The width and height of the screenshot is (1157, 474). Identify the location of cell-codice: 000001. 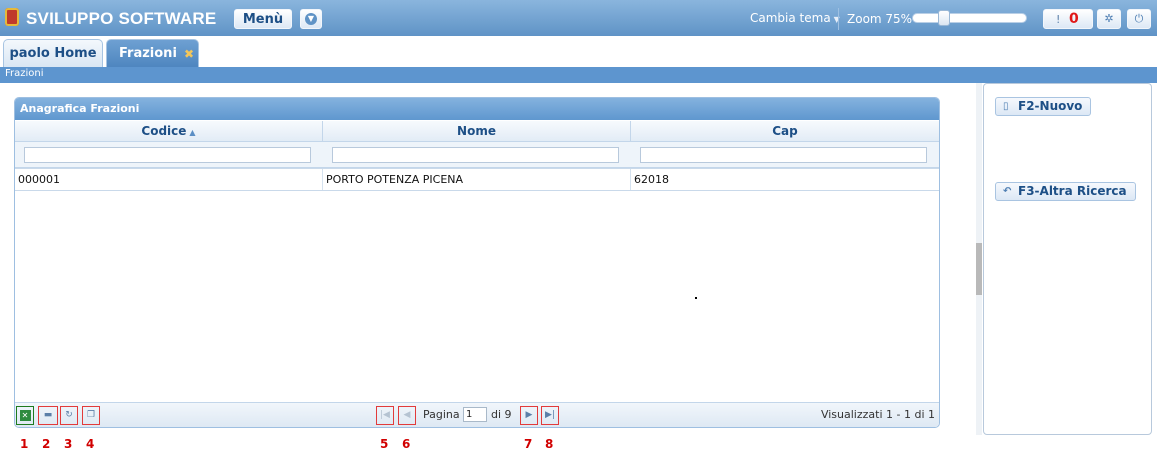
(169, 179).